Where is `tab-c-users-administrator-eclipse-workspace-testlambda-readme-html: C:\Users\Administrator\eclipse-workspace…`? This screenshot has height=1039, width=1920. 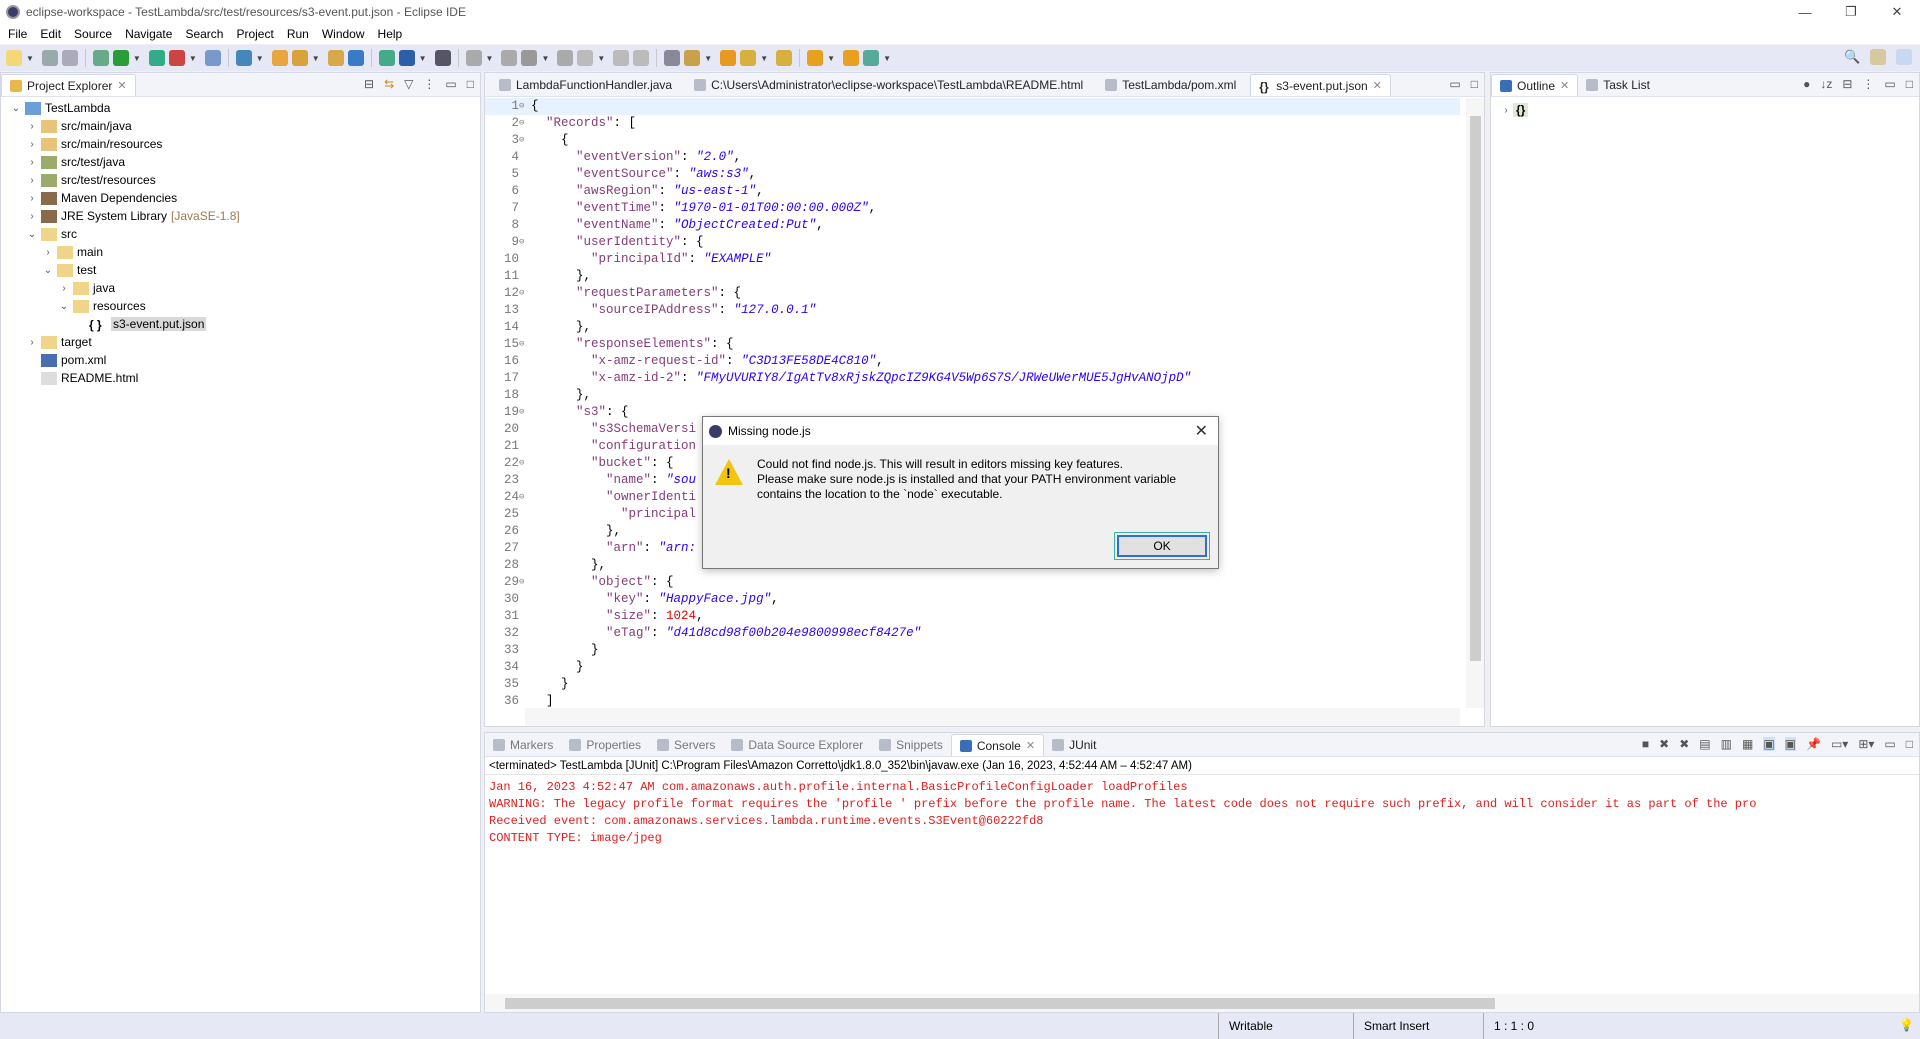
tab-c-users-administrator-eclipse-workspace-testlambda-readme-html: C:\Users\Administrator\eclipse-workspace… is located at coordinates (888, 85).